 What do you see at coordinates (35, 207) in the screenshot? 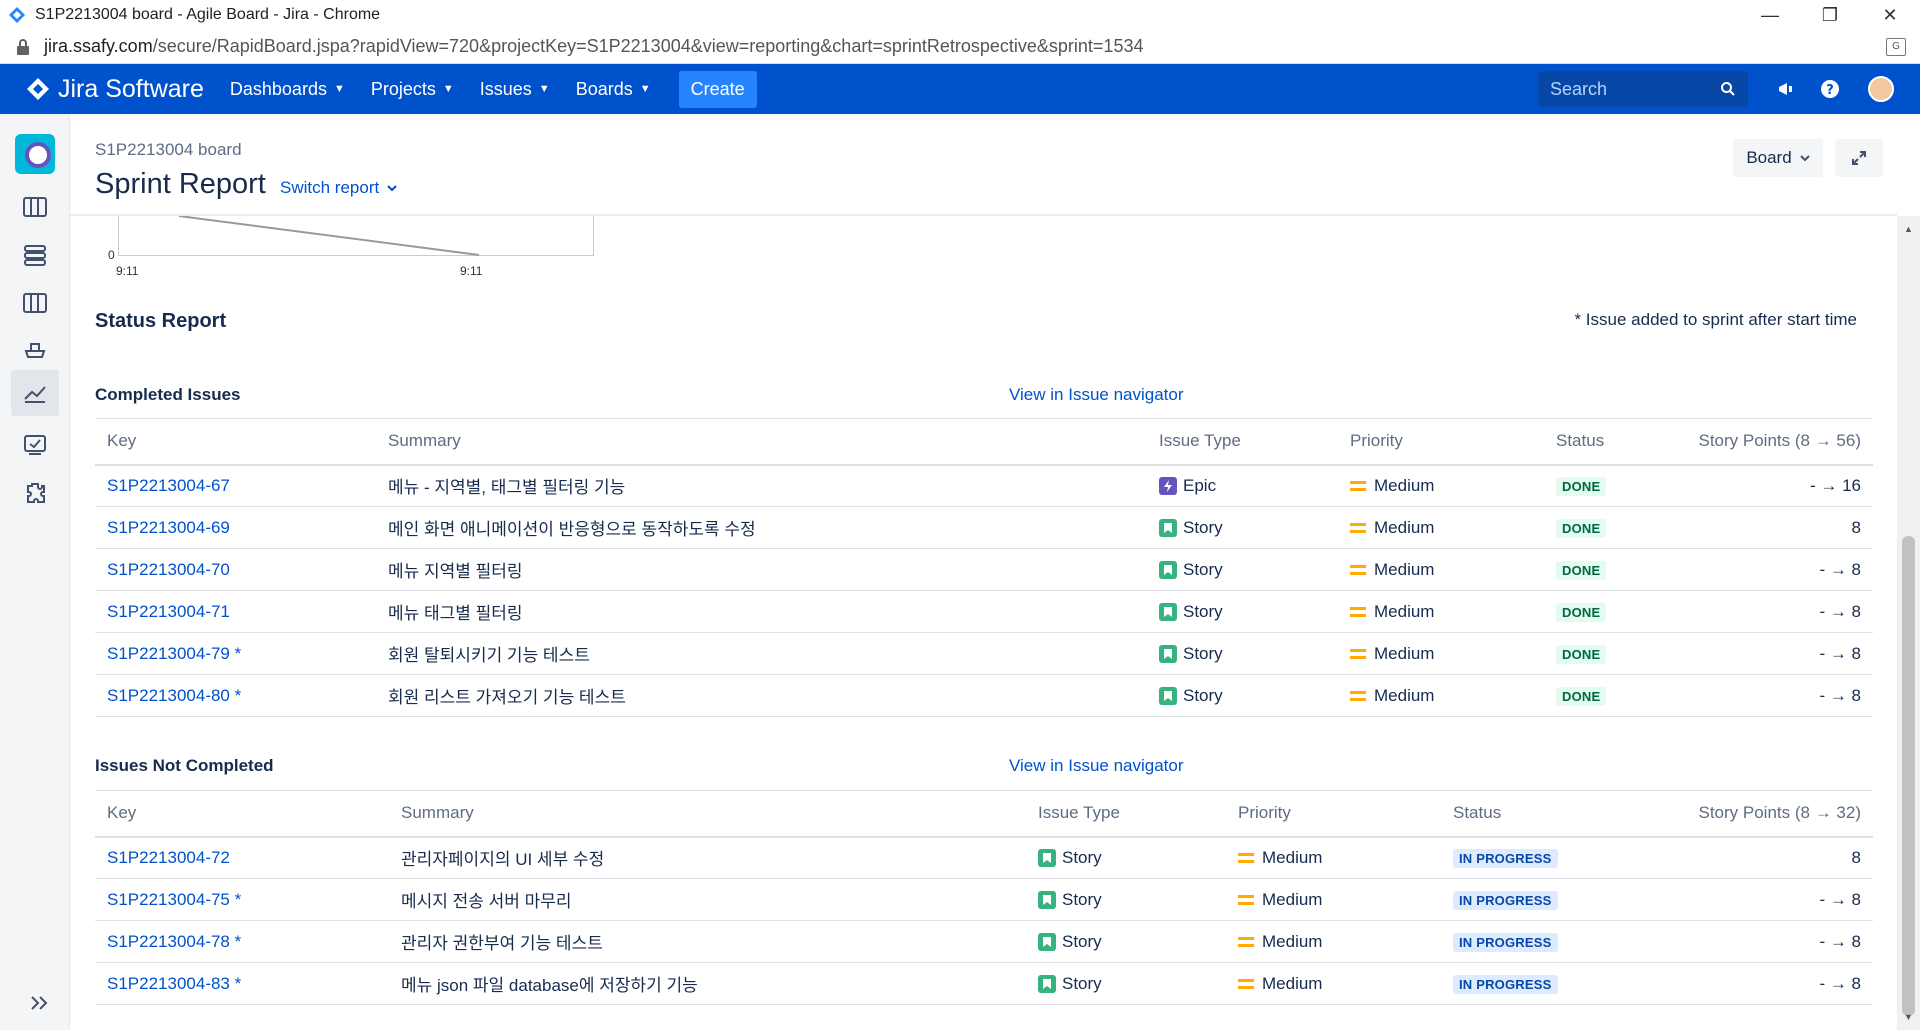
I see `backlog-icon` at bounding box center [35, 207].